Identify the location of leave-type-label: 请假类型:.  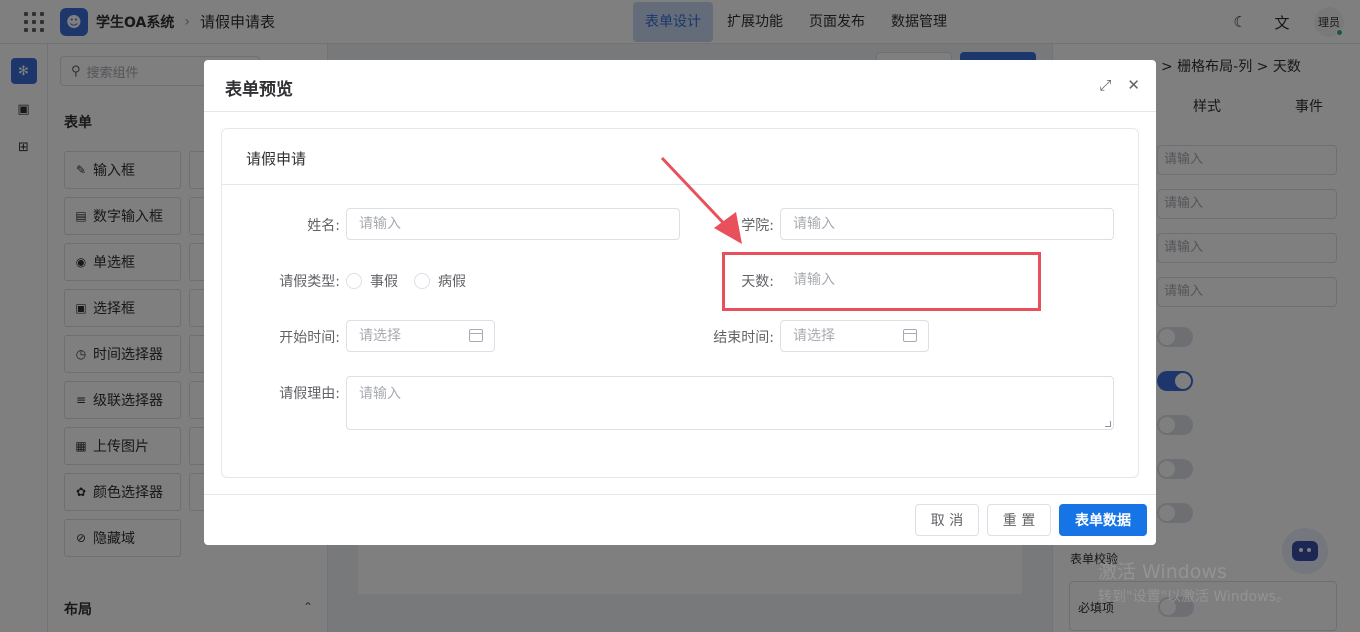
(309, 282).